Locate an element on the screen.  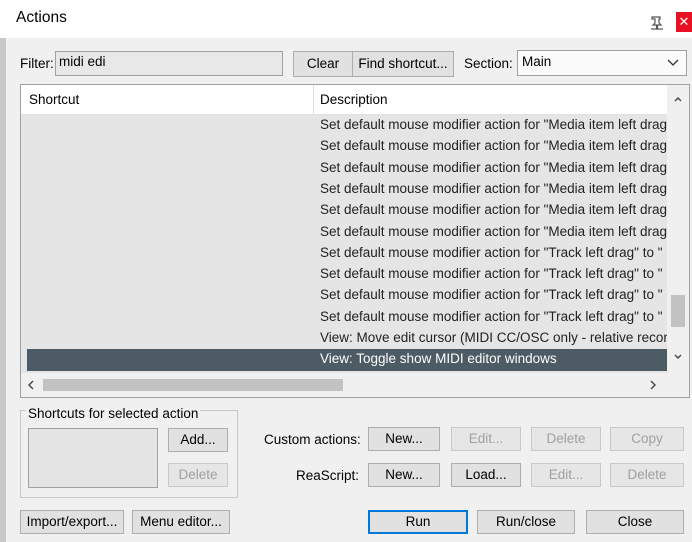
section-label: Section: is located at coordinates (488, 63).